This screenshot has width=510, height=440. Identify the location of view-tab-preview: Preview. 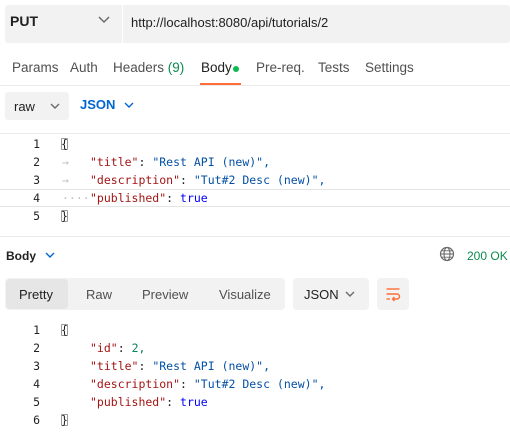
(165, 294).